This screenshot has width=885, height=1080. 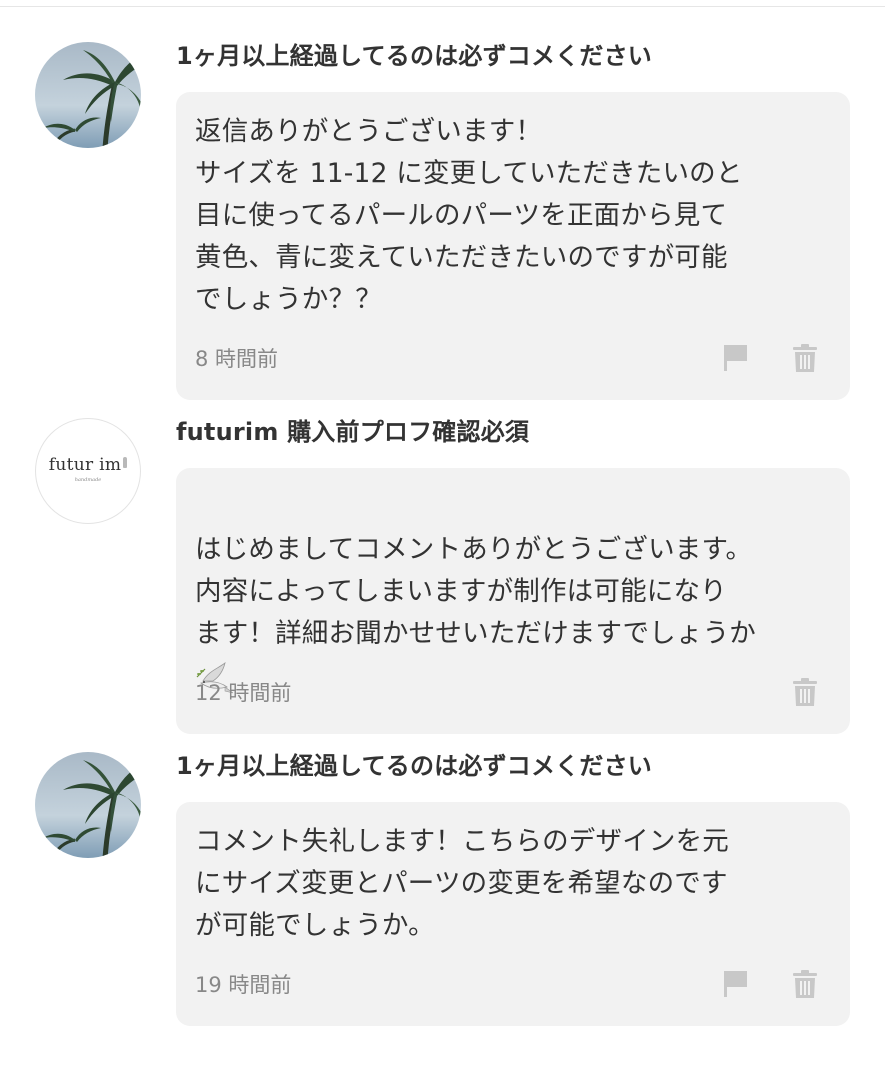 I want to click on pin-icon, so click(x=125, y=462).